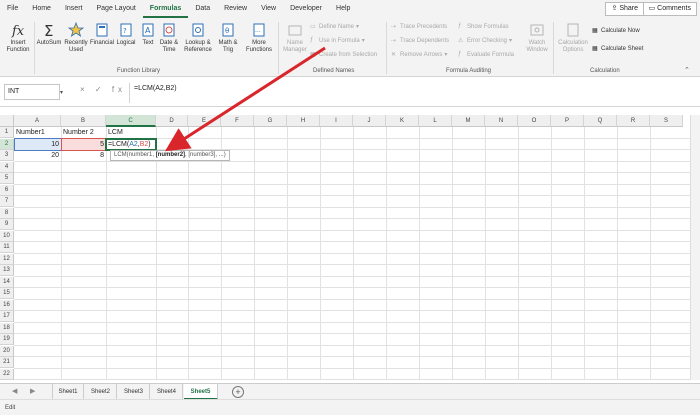  I want to click on column-header-f: F, so click(237, 121).